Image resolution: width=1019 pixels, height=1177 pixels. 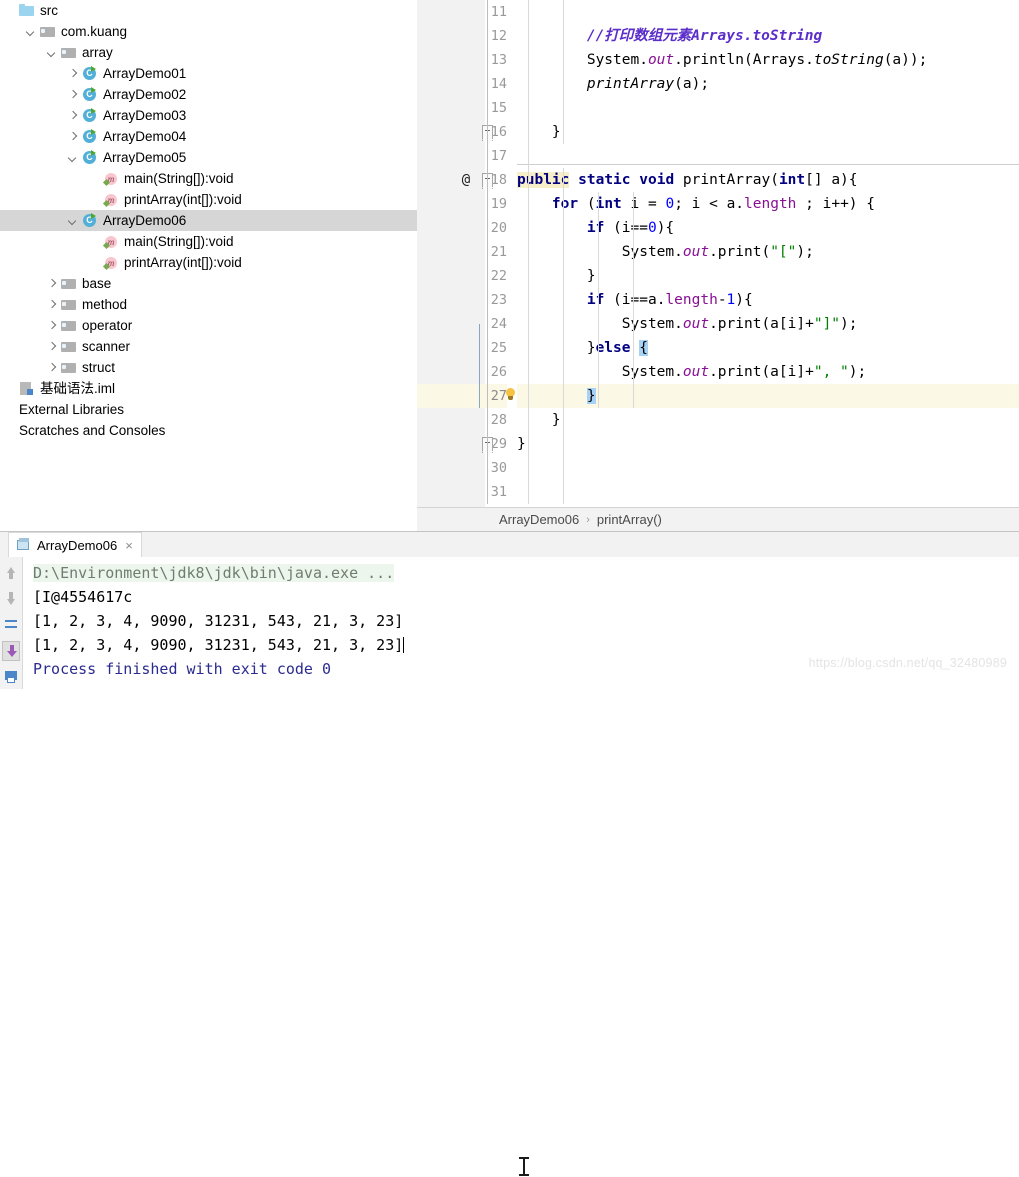 I want to click on code-line: printArray(a);, so click(x=768, y=84).